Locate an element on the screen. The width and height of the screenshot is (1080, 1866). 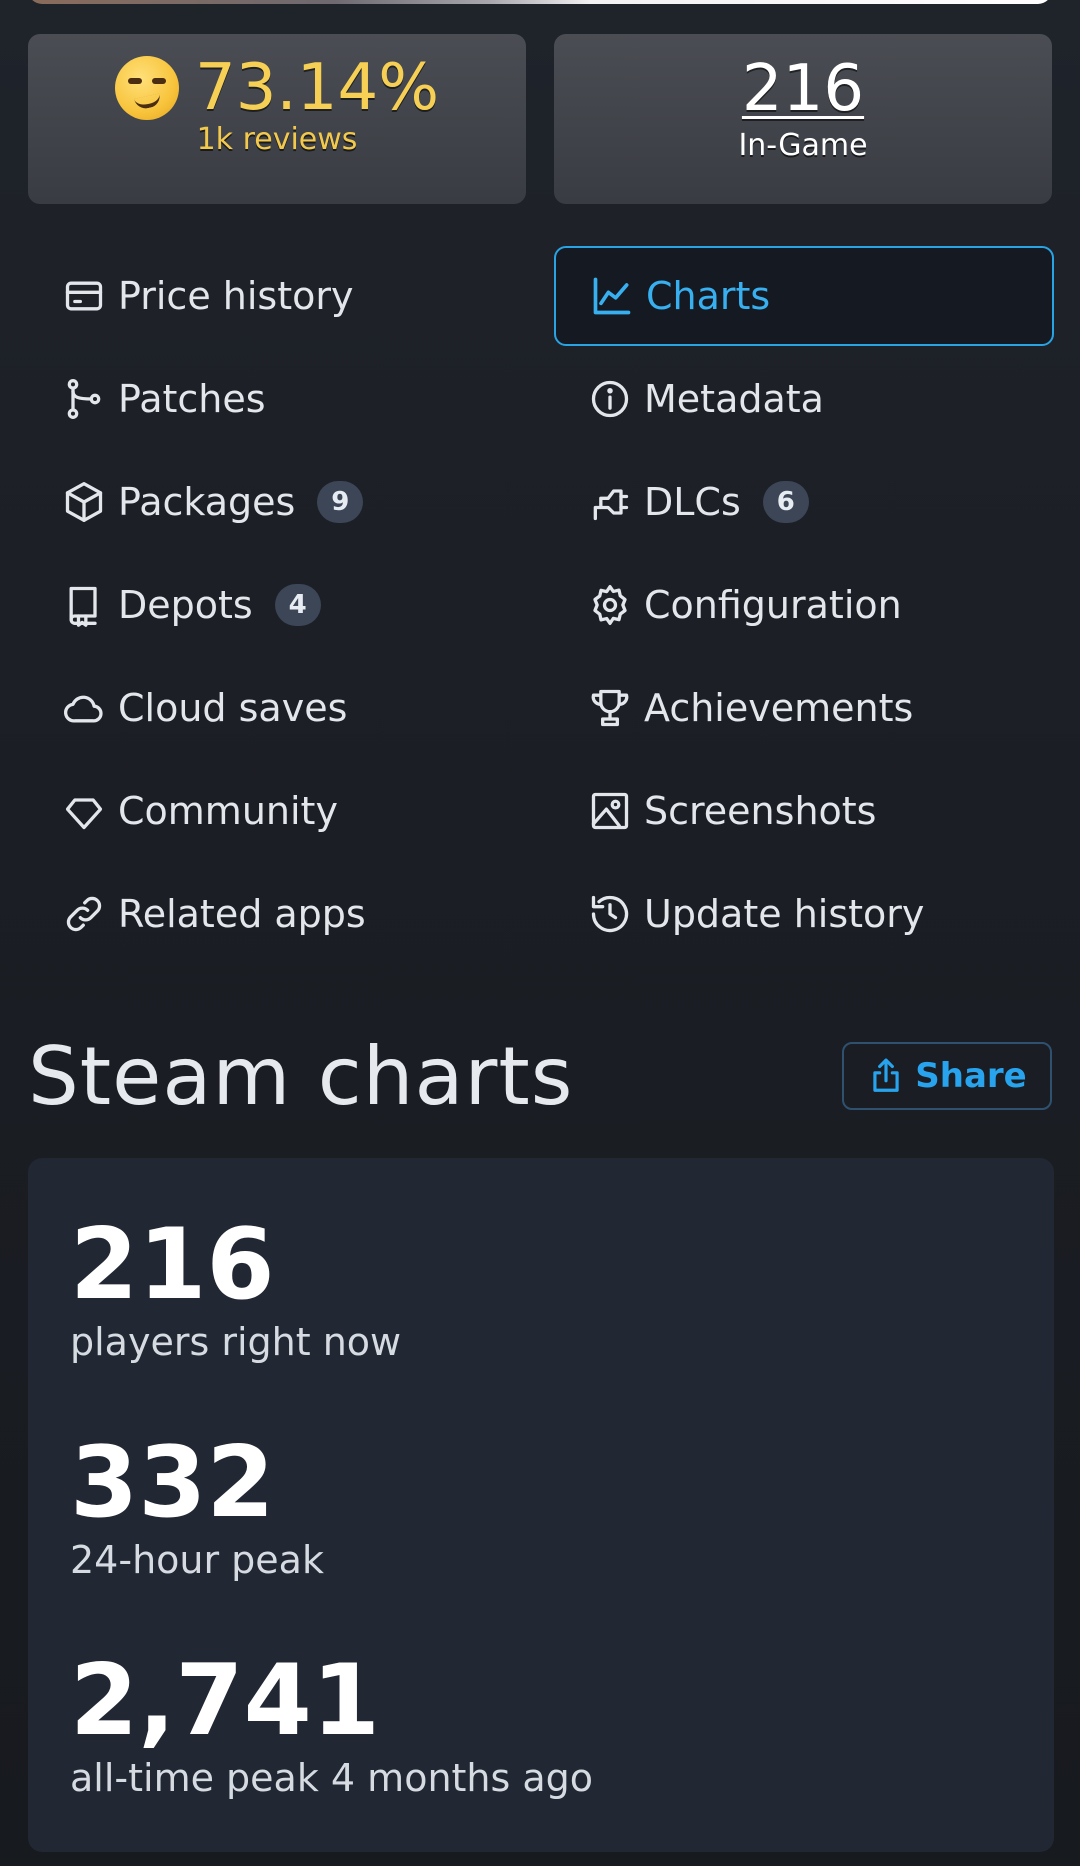
metric-value: 332 is located at coordinates (172, 1483).